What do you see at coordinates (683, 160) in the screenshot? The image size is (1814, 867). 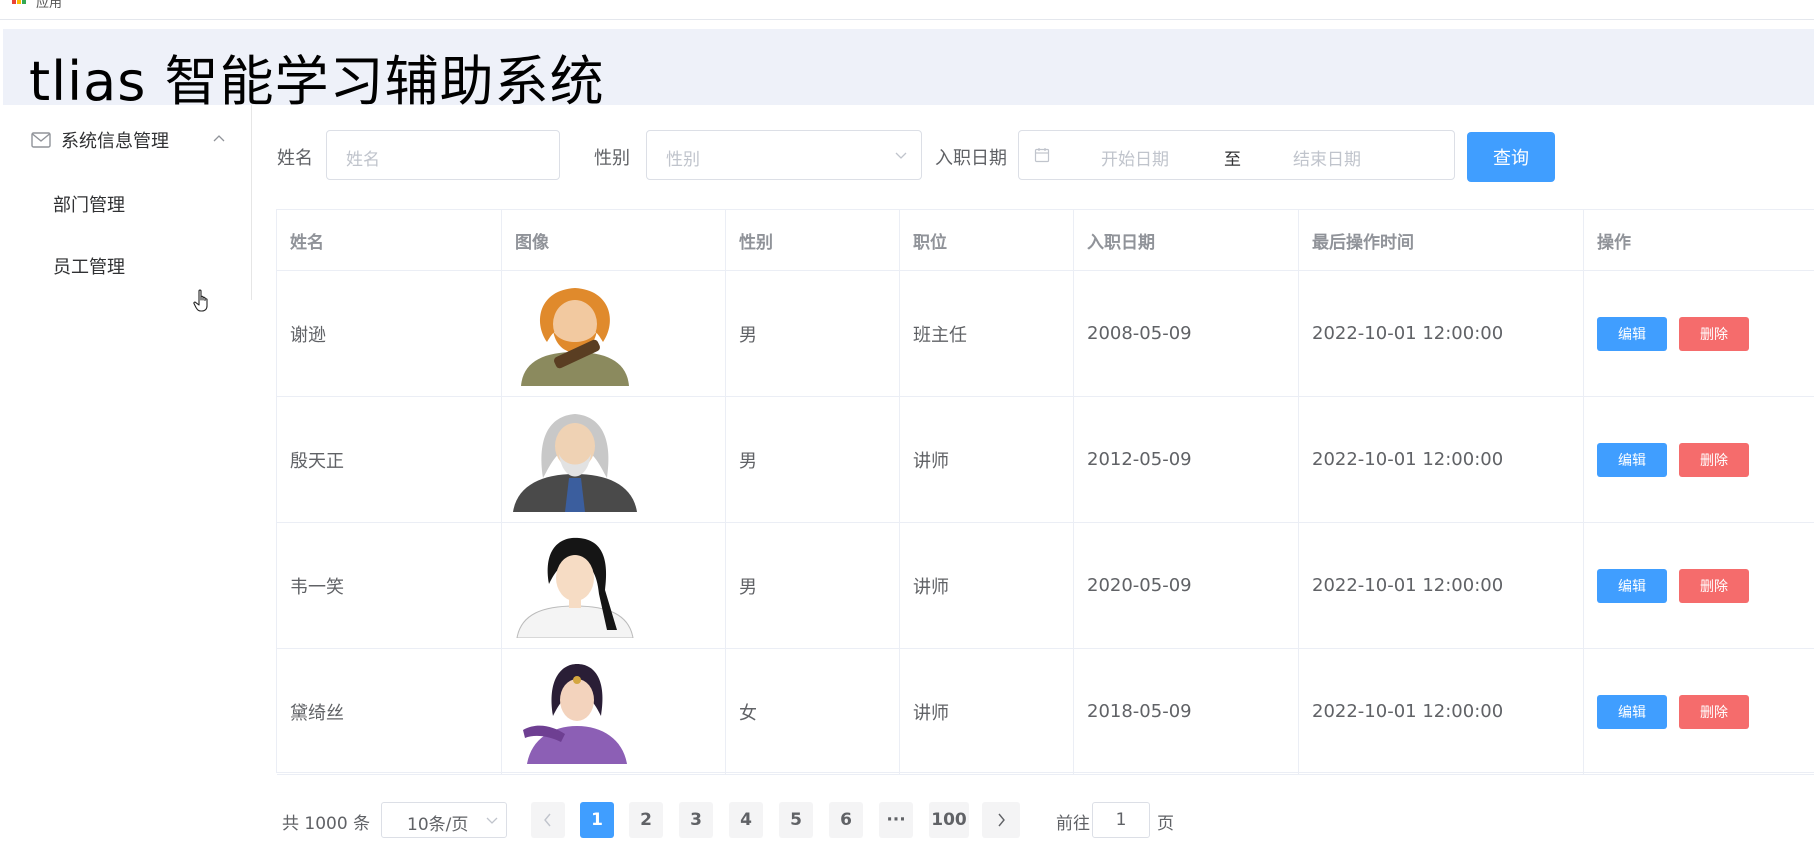 I see `gender-placeholder: 性别` at bounding box center [683, 160].